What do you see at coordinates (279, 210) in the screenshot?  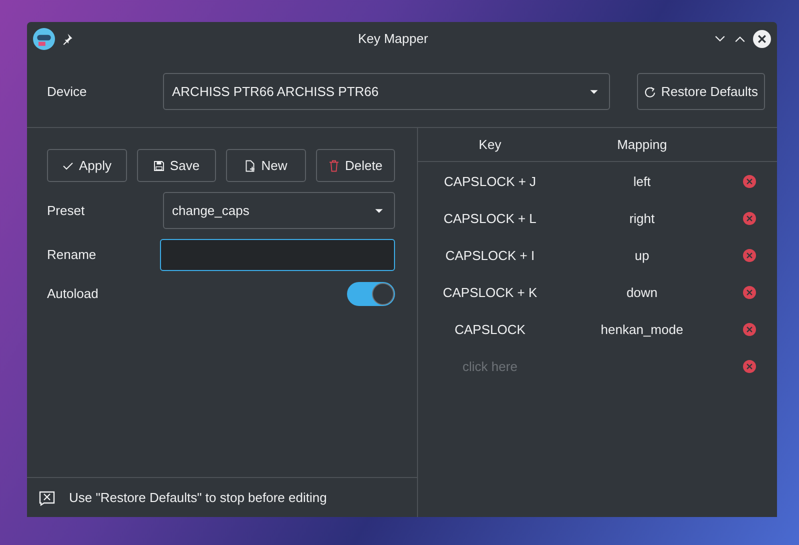 I see `preset-dropdown: change_caps` at bounding box center [279, 210].